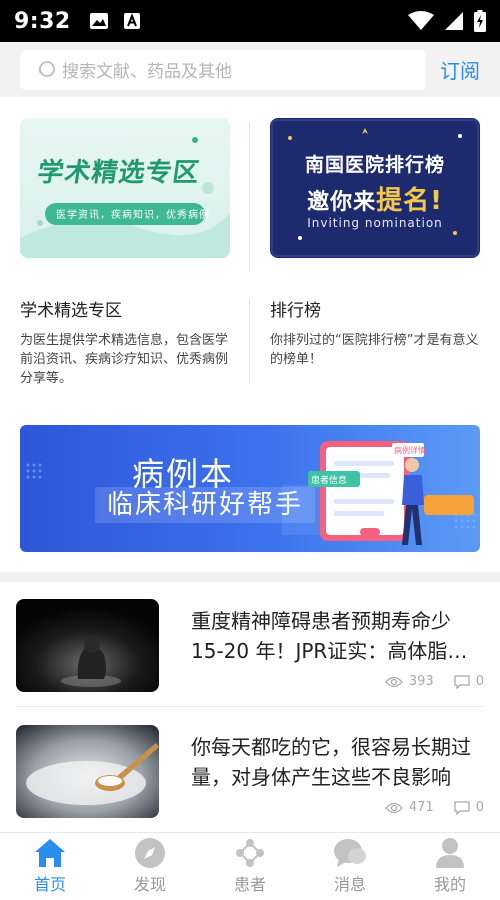  Describe the element at coordinates (118, 173) in the screenshot. I see `academic-banner-title: 学术精选专区` at that location.